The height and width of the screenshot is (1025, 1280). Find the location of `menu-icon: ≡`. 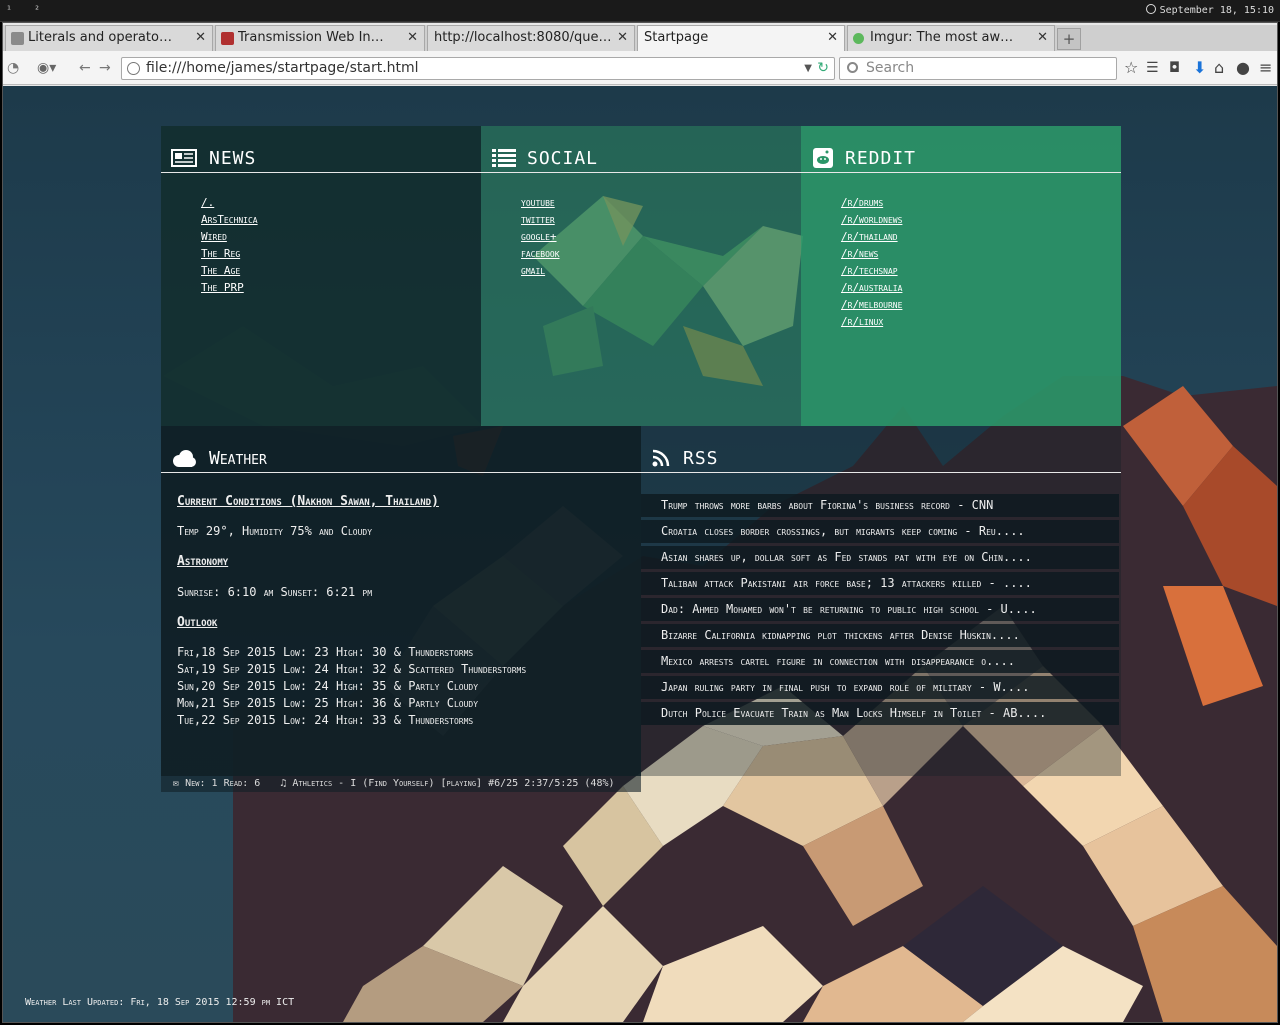

menu-icon: ≡ is located at coordinates (1265, 68).